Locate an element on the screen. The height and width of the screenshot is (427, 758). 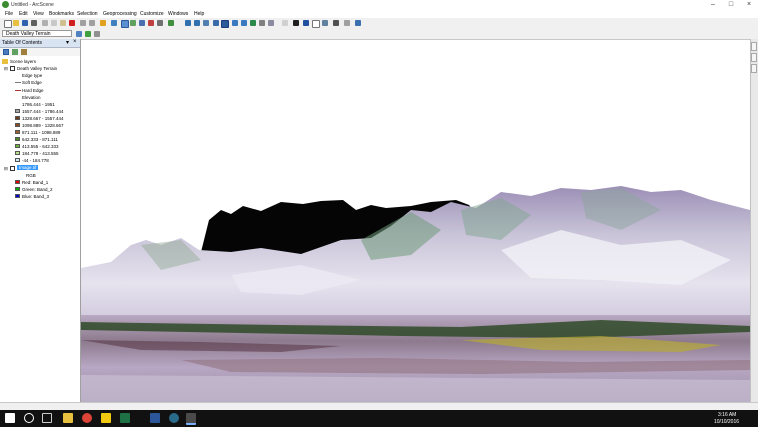
python-window-icon is located at coordinates (160, 23).